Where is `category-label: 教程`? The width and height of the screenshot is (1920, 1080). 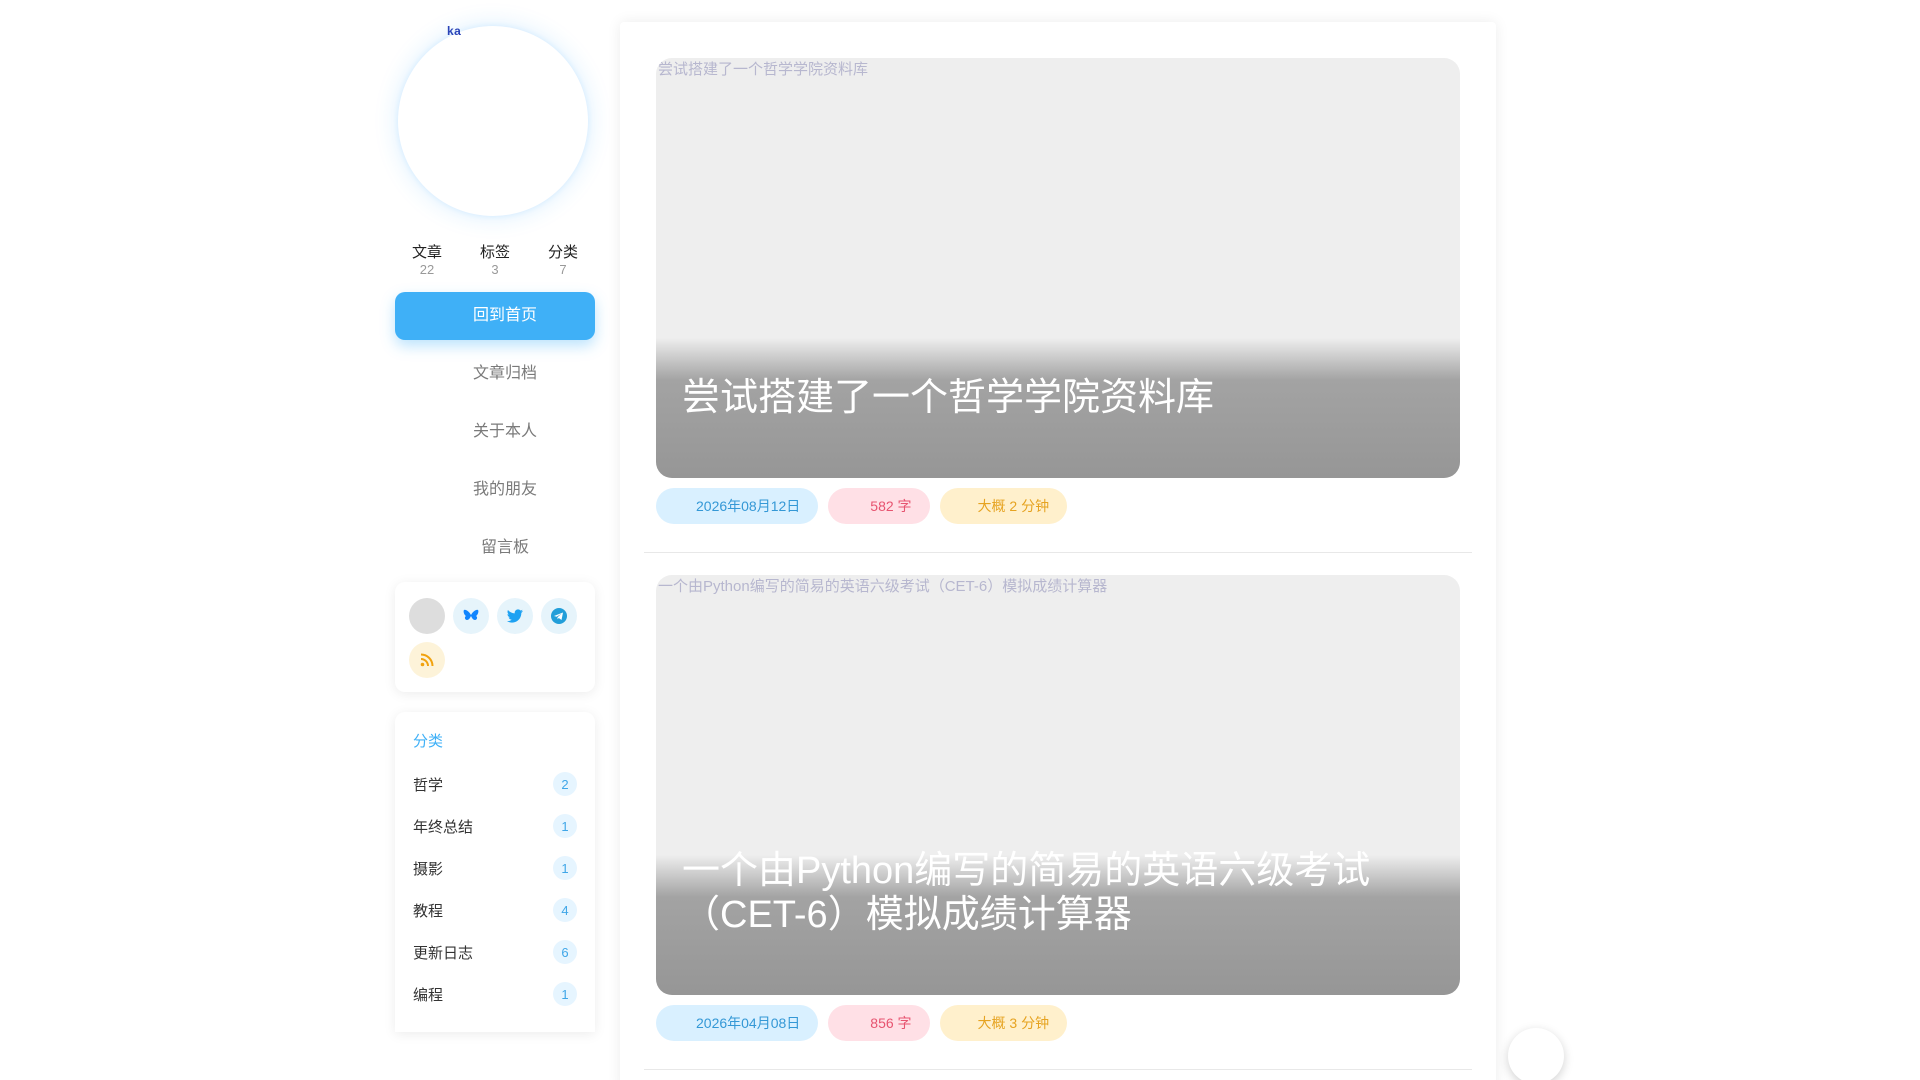 category-label: 教程 is located at coordinates (428, 911).